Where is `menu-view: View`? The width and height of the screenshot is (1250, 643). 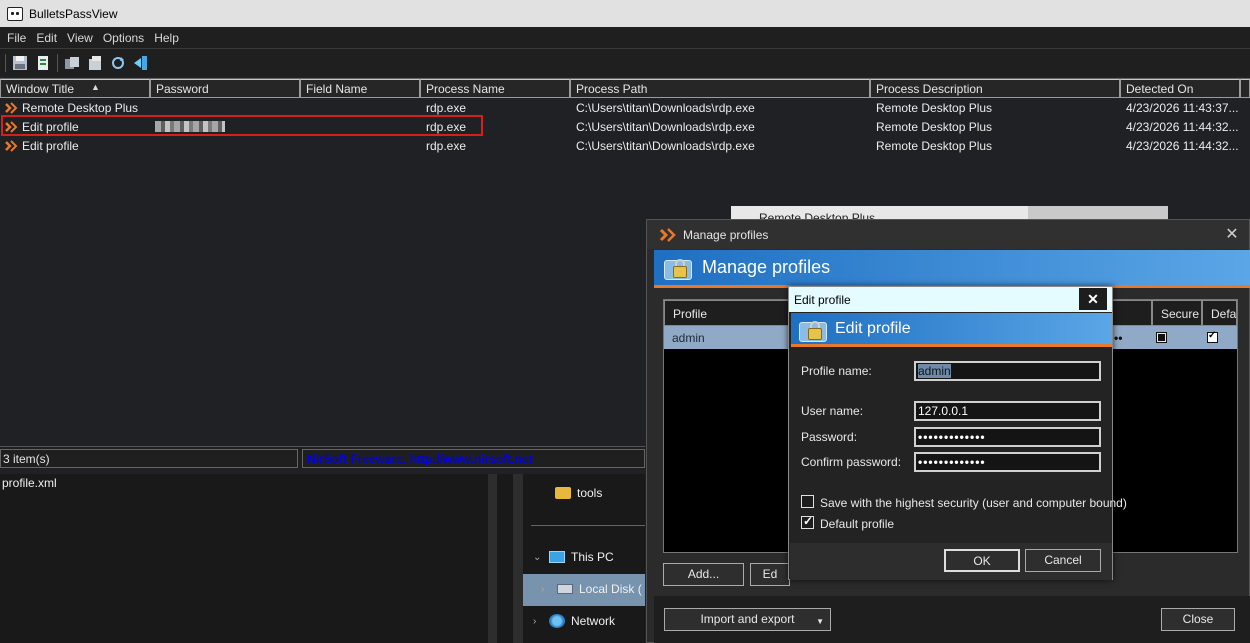
menu-view: View is located at coordinates (80, 38).